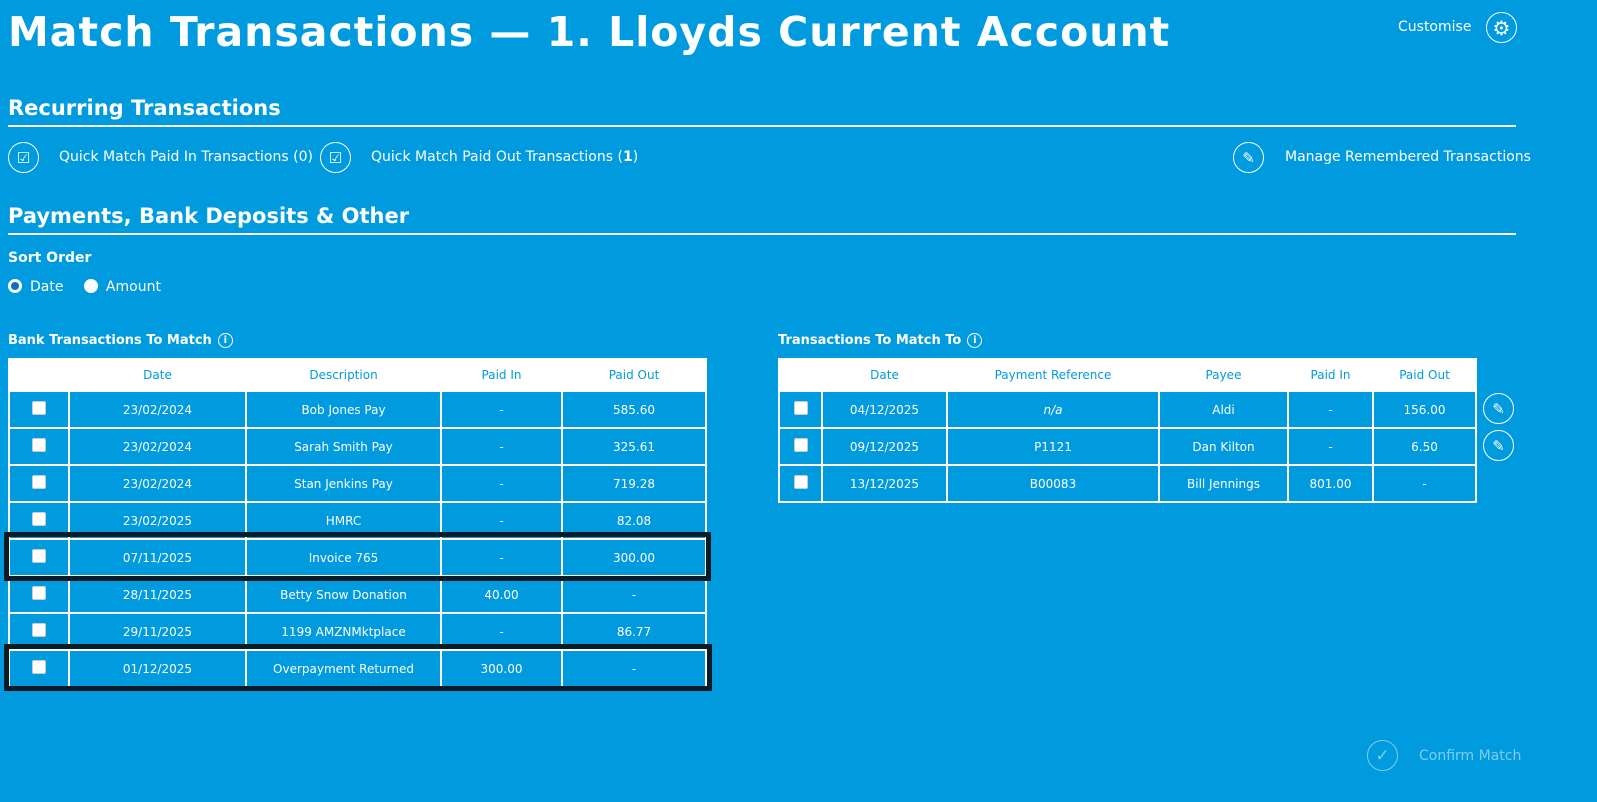 This screenshot has height=802, width=1597. What do you see at coordinates (357, 668) in the screenshot?
I see `table-row: 01/12/2025 Overpayment Returned 300.00-` at bounding box center [357, 668].